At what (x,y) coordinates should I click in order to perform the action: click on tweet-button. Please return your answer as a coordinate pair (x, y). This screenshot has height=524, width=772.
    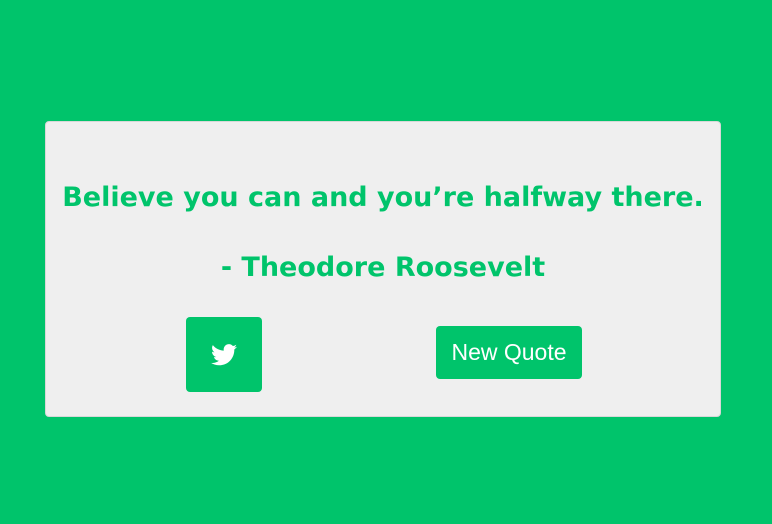
    Looking at the image, I should click on (224, 354).